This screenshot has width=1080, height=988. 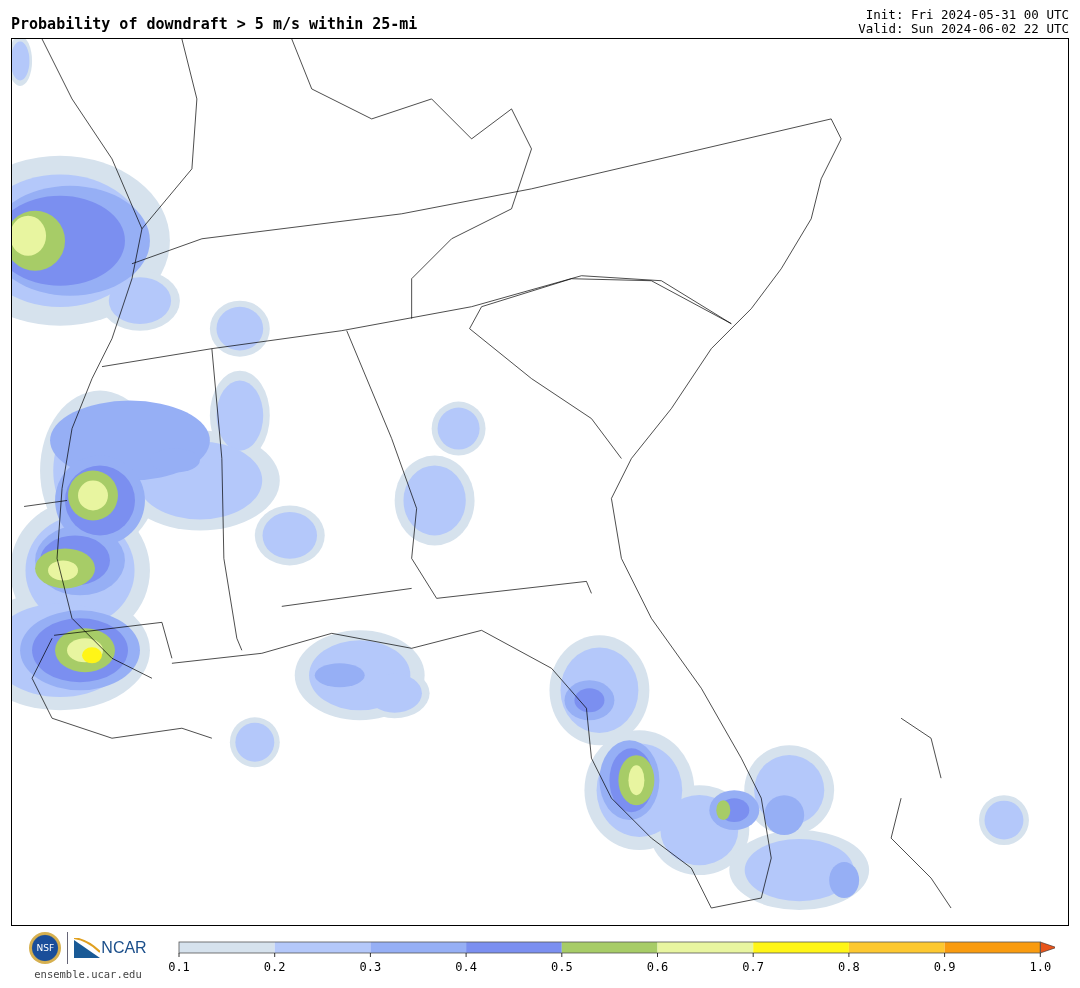 I want to click on tick-label: 0.4, so click(x=466, y=967).